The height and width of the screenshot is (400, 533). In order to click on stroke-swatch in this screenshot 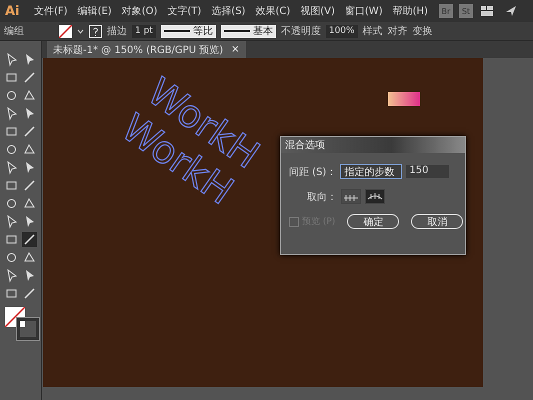, I will do `click(28, 329)`.